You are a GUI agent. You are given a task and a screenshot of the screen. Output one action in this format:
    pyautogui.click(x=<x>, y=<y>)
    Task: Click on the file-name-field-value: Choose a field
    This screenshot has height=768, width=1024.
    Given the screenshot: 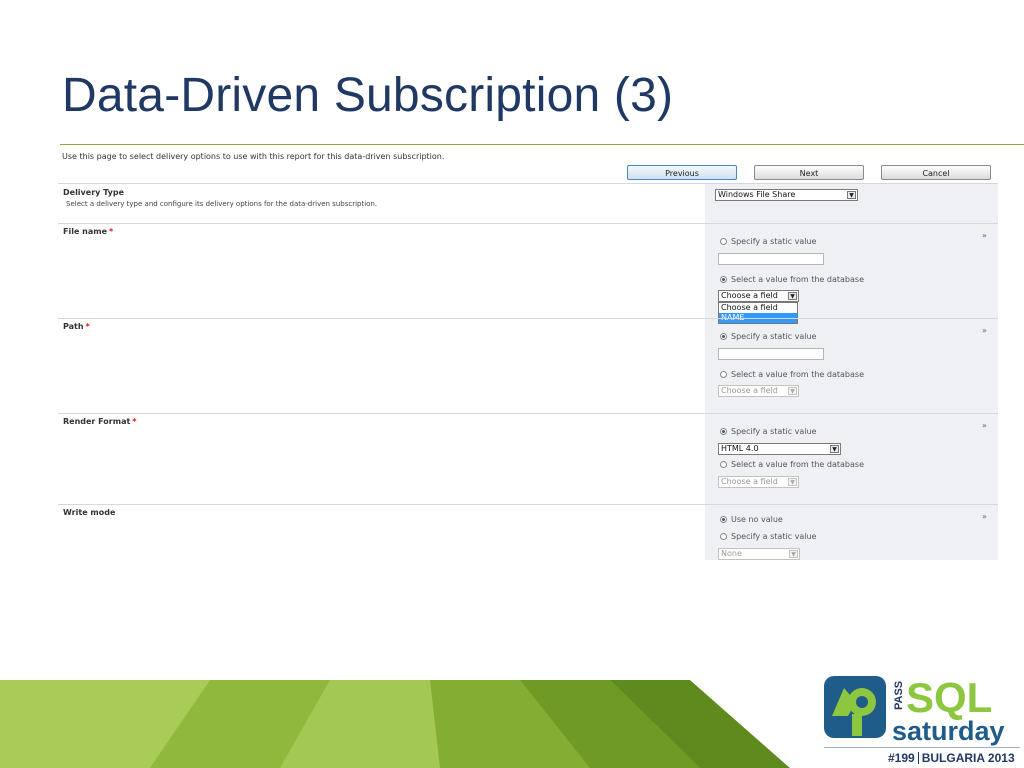 What is the action you would take?
    pyautogui.click(x=749, y=295)
    